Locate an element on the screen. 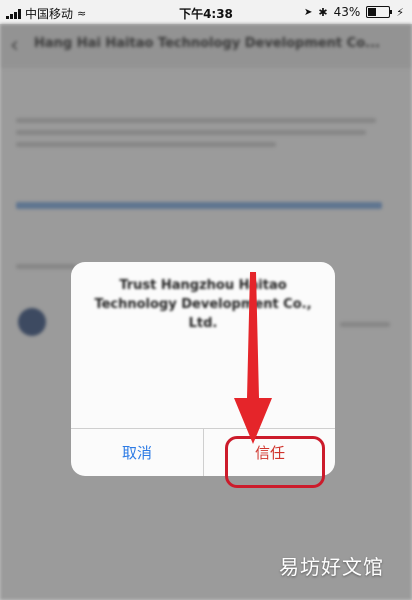 This screenshot has width=412, height=600. cancel-button: 取消 is located at coordinates (137, 452).